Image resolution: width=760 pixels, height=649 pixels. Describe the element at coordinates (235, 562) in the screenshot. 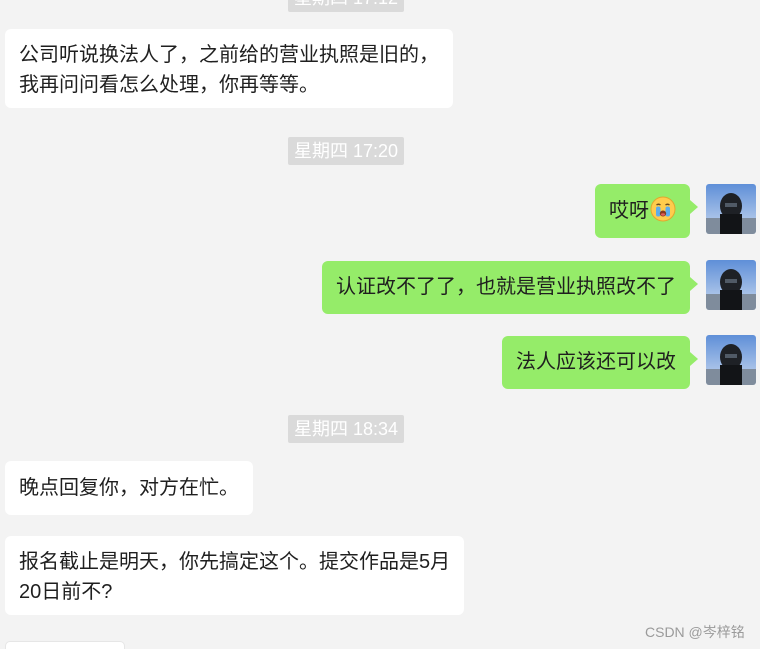

I see `message-text: 报名截止是明天，你先搞定这个。提交作品是5月` at that location.